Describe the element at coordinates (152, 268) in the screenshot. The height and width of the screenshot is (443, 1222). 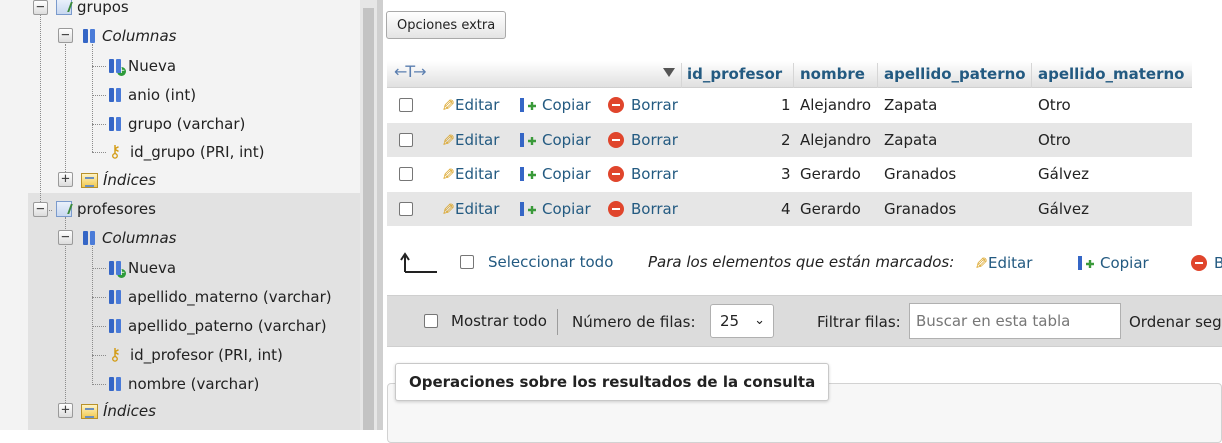
I see `nav-item-label: Nueva` at that location.